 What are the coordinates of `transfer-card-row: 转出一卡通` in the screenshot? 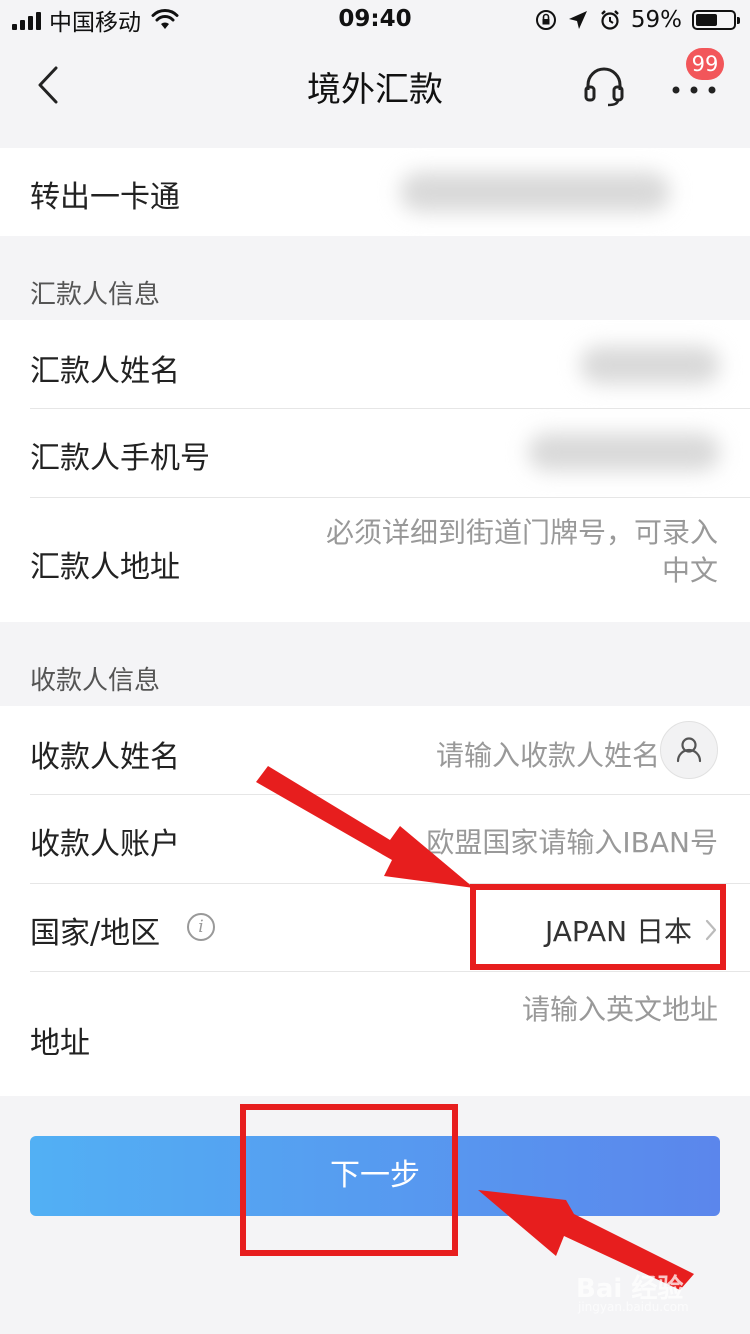 It's located at (375, 192).